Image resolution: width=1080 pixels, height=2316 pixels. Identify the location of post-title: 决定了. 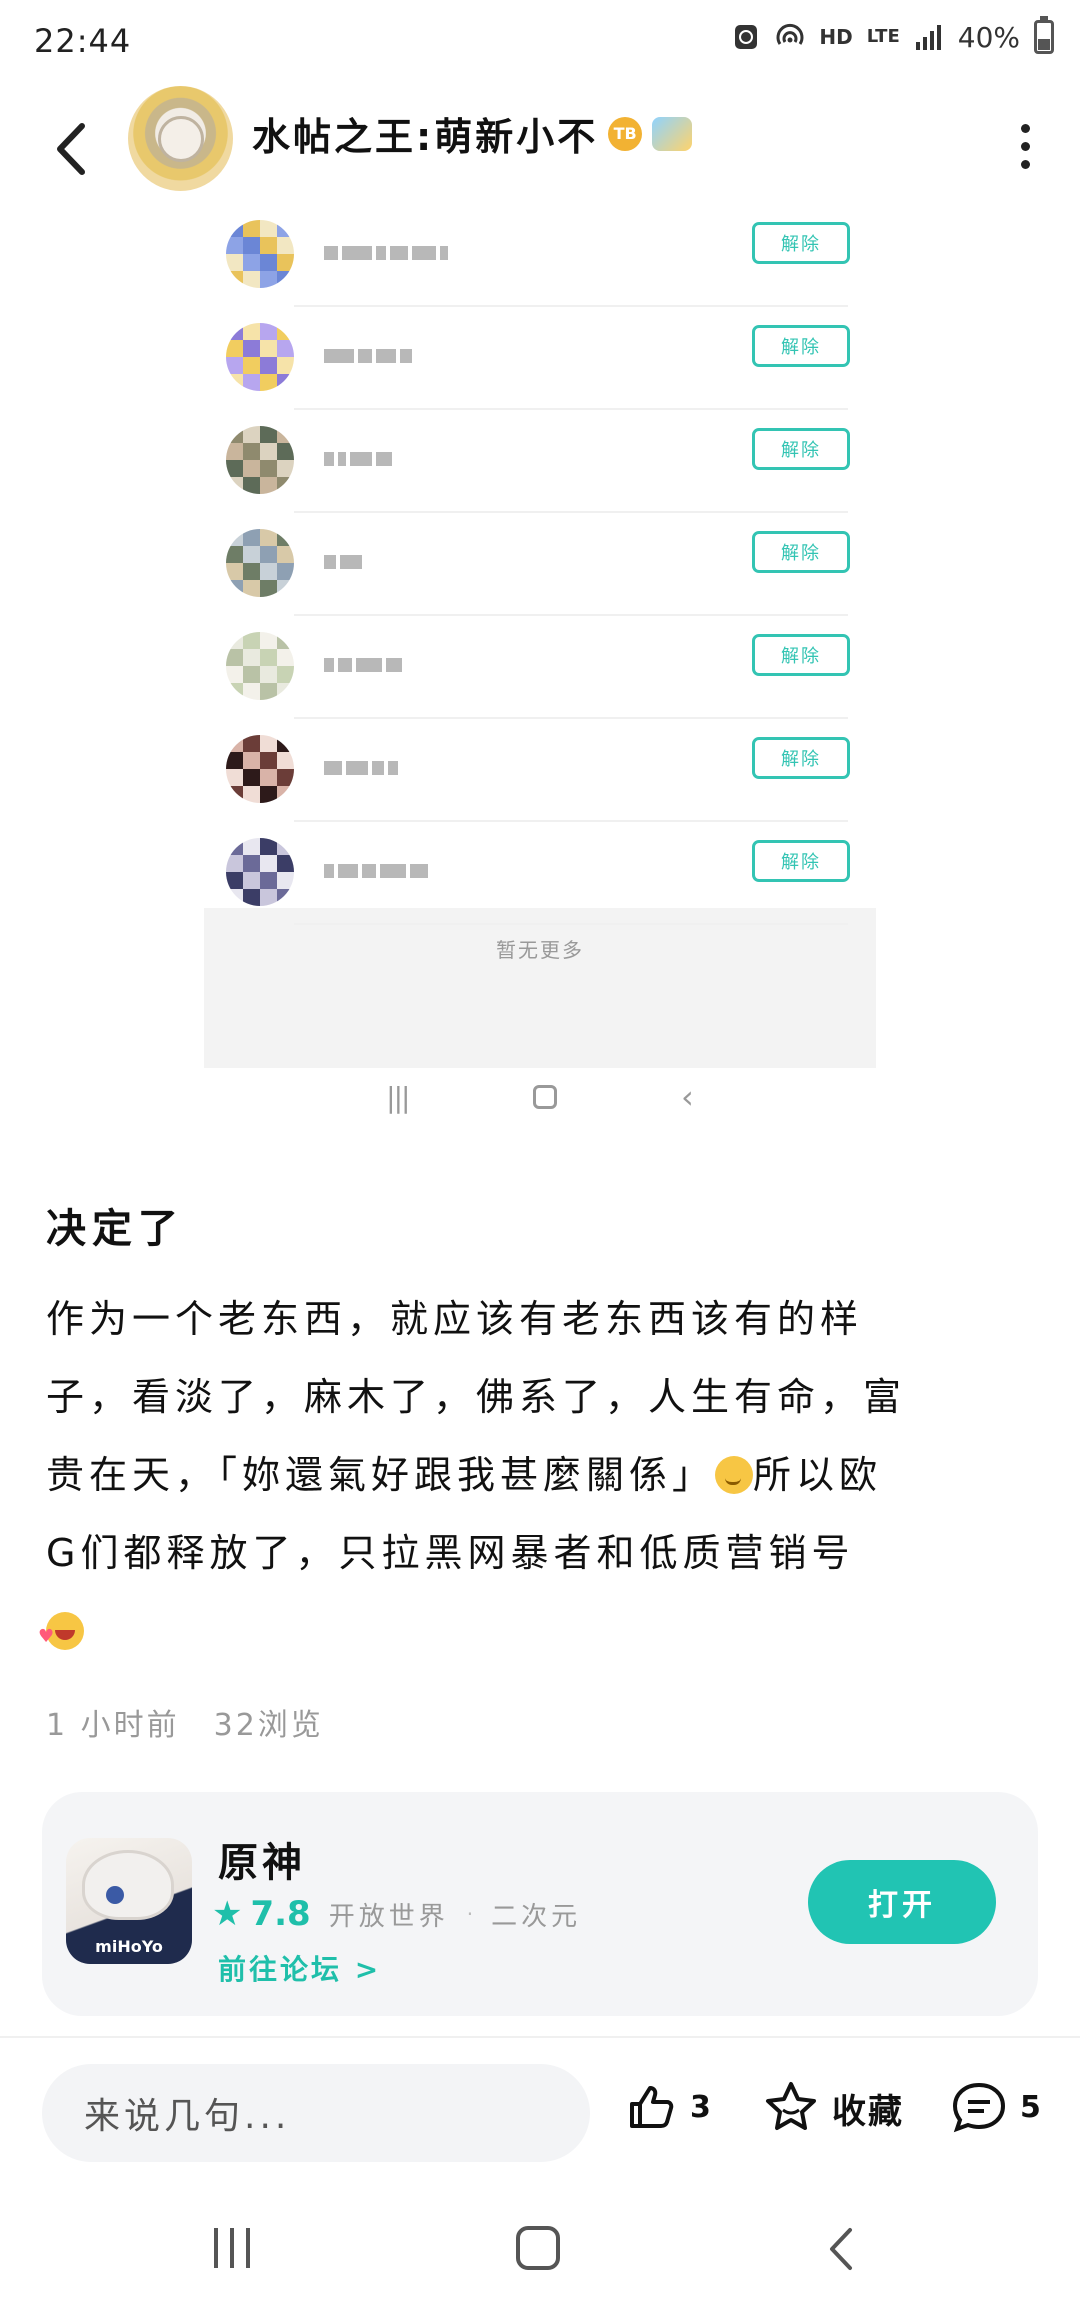
(115, 1229).